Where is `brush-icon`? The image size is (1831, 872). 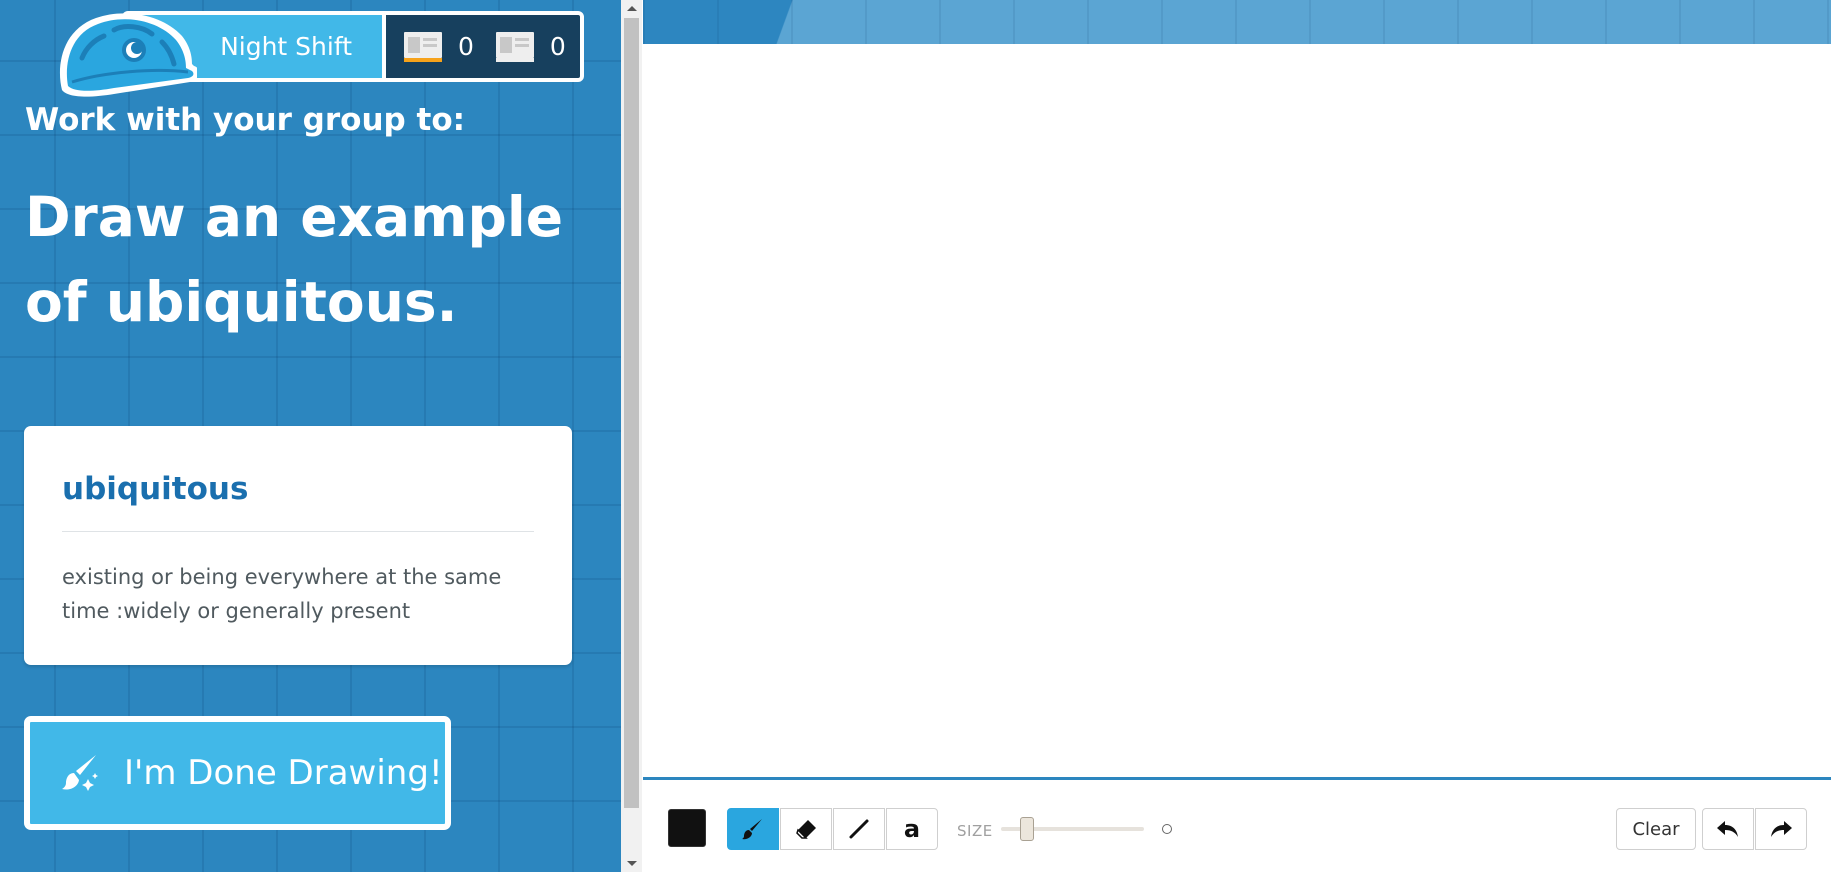 brush-icon is located at coordinates (752, 829).